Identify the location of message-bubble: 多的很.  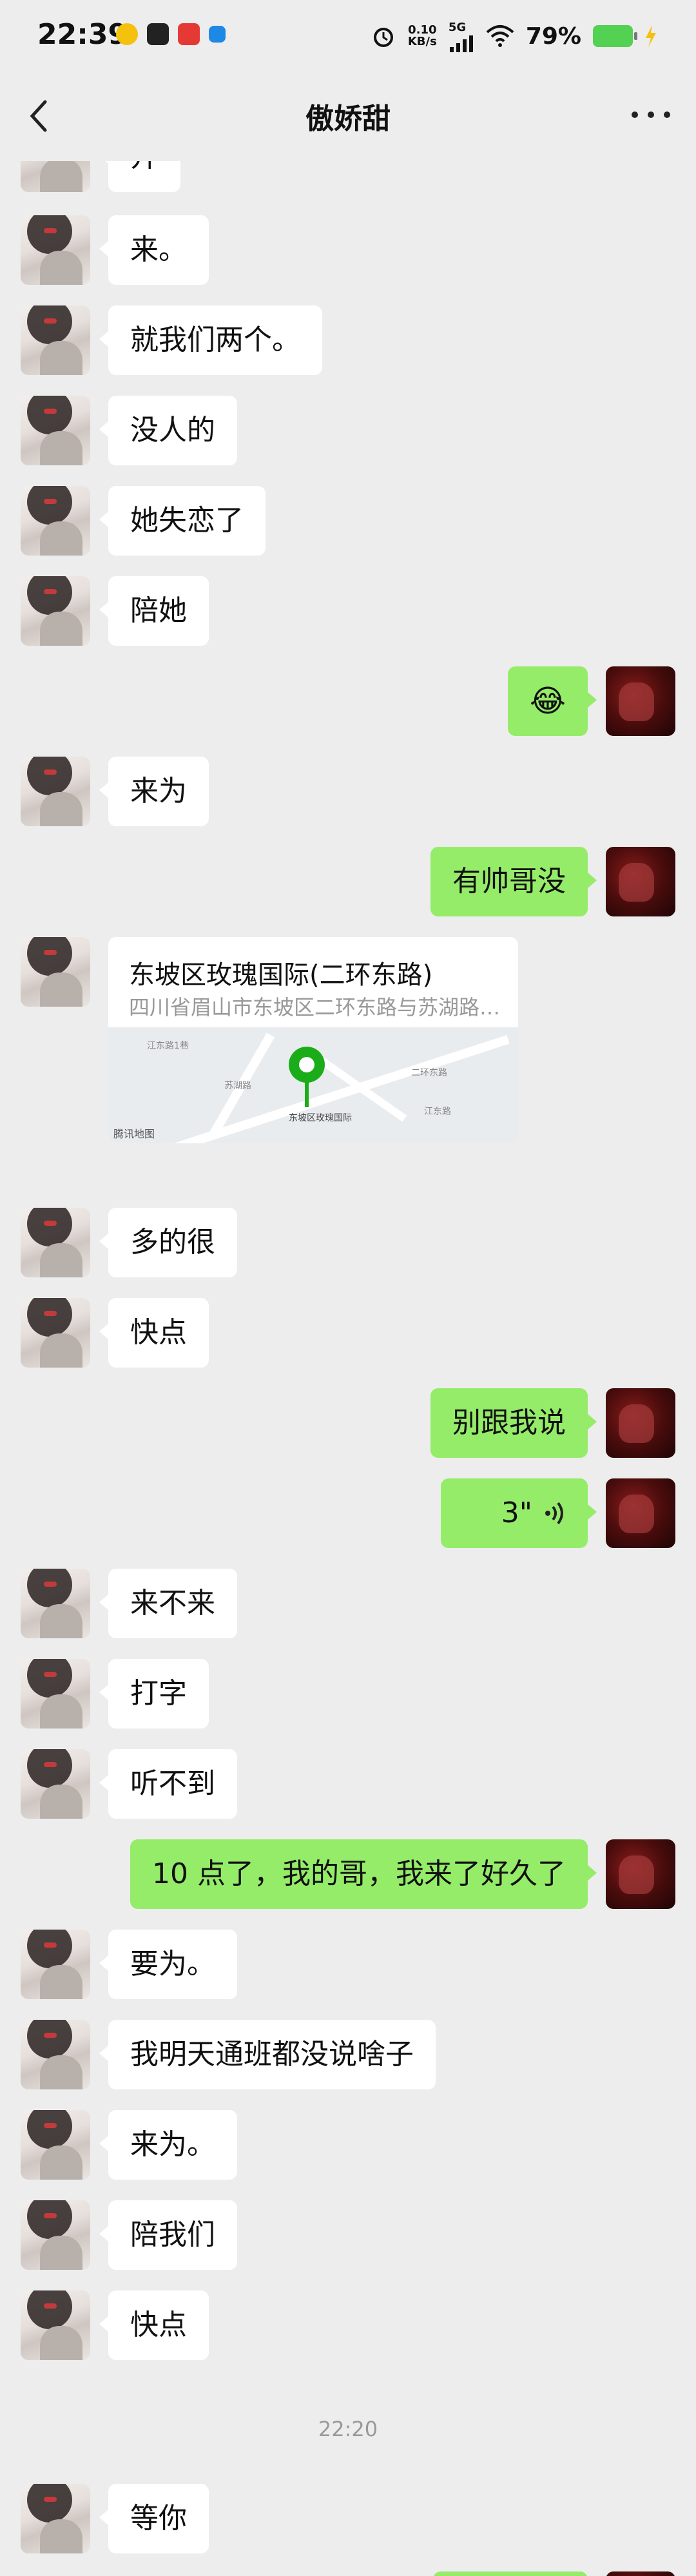
(168, 1242).